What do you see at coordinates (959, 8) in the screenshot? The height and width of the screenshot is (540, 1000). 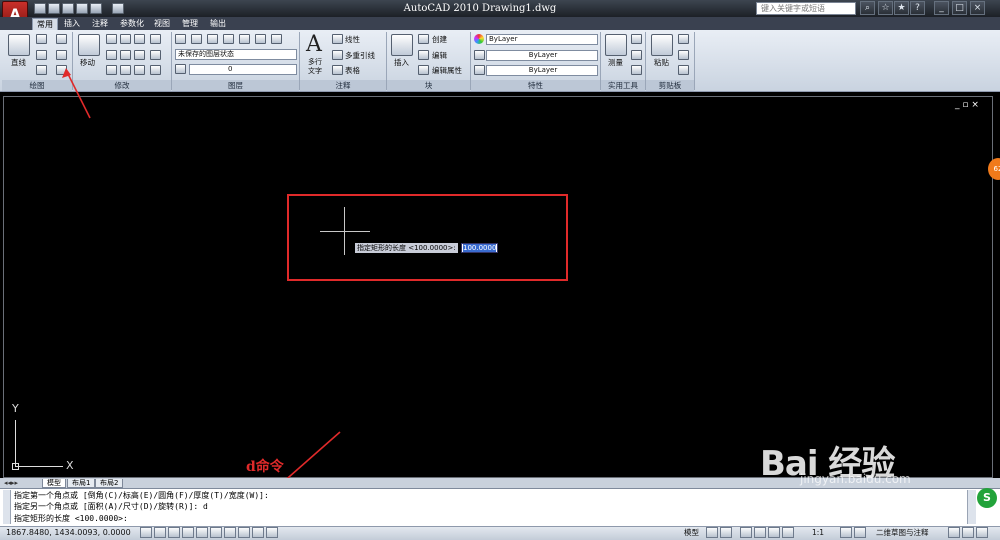 I see `maximize-button: □` at bounding box center [959, 8].